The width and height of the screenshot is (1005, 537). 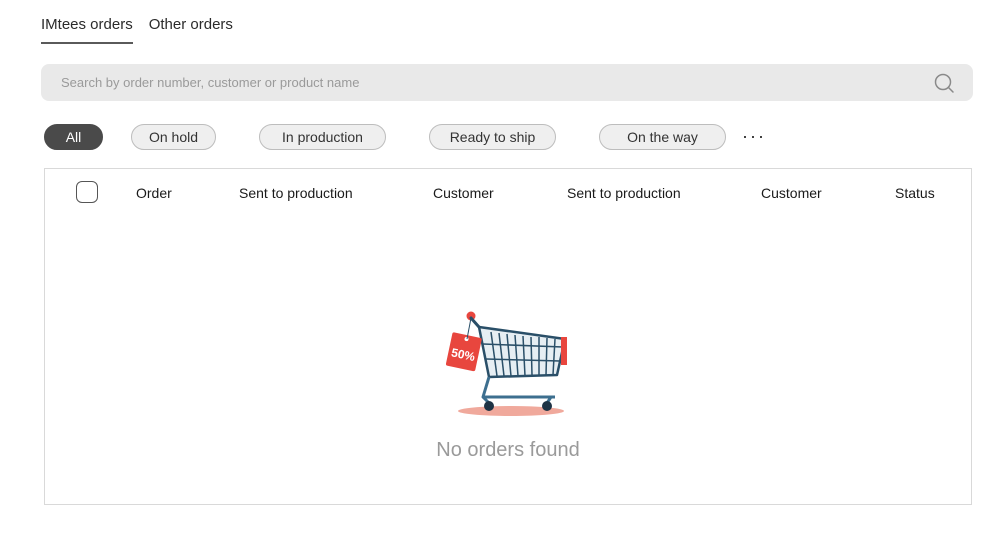 I want to click on column-header-status: Status, so click(x=915, y=193).